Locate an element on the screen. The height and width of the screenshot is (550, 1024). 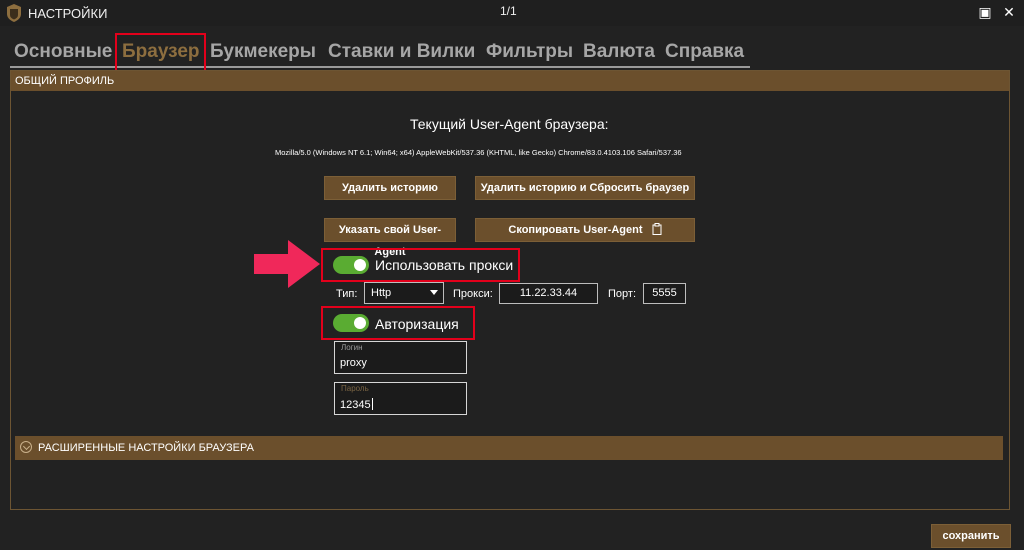
save-button: сохранить is located at coordinates (971, 536).